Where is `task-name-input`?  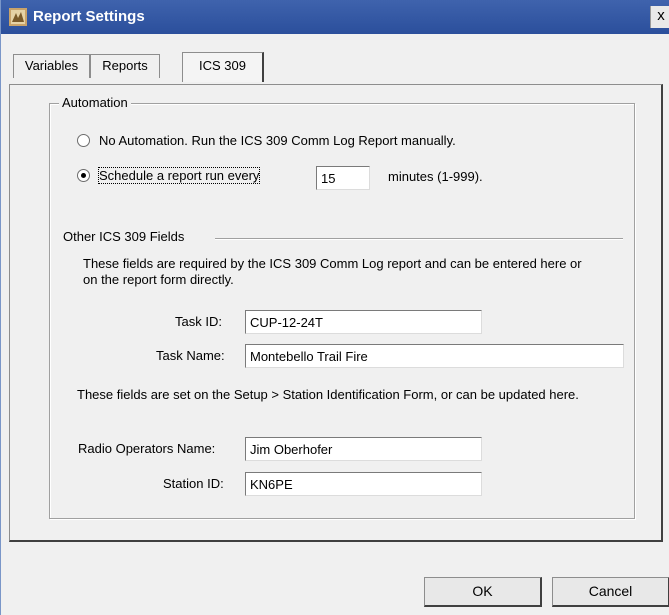 task-name-input is located at coordinates (434, 356).